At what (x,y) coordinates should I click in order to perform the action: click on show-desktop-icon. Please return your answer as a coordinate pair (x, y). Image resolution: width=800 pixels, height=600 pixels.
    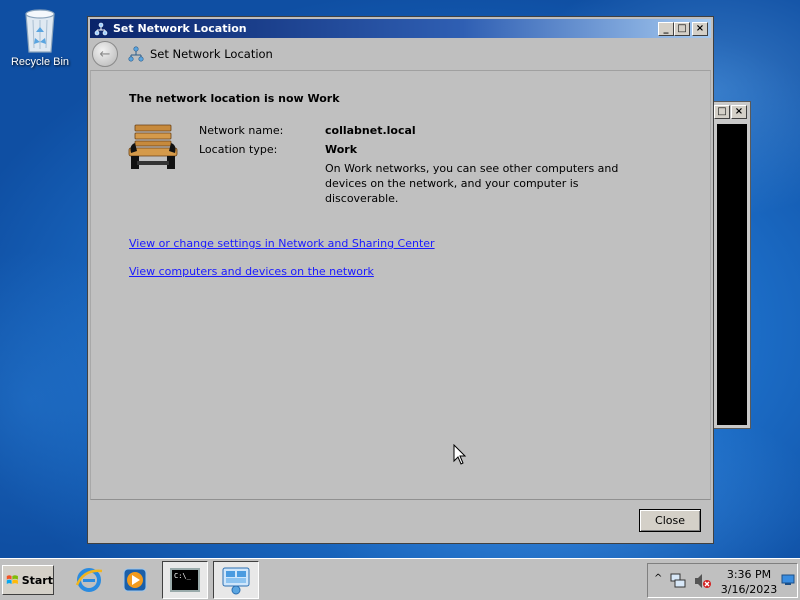
    Looking at the image, I should click on (788, 580).